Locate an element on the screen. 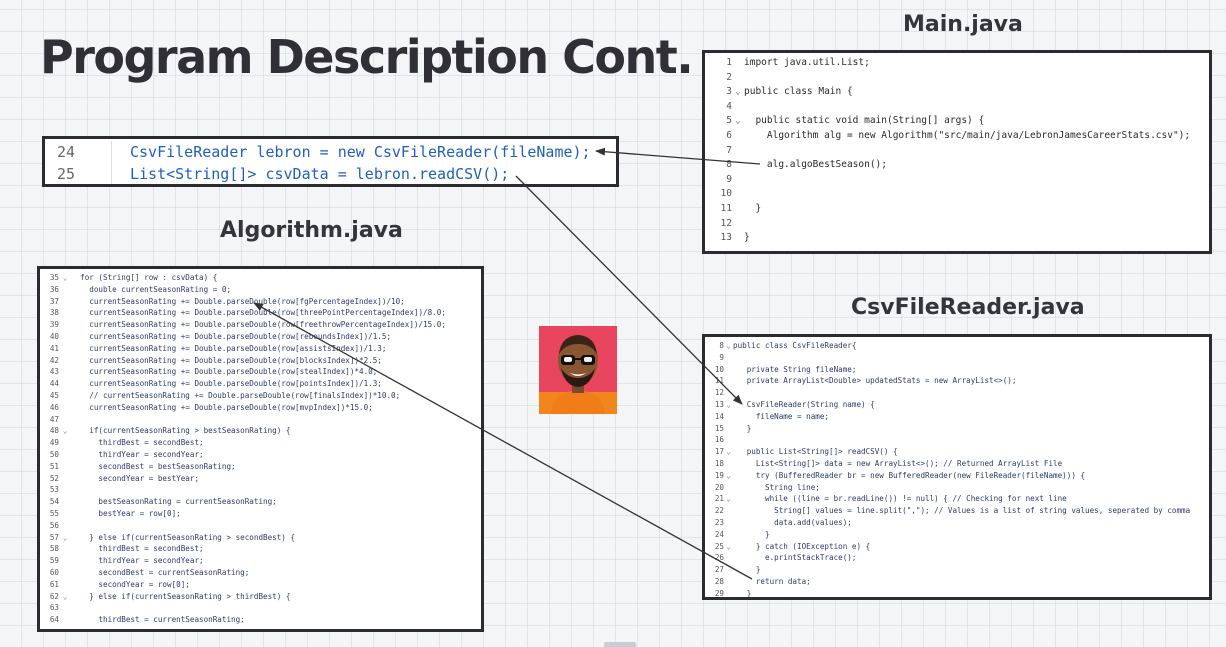  arrow-main-to-snippet is located at coordinates (678, 156).